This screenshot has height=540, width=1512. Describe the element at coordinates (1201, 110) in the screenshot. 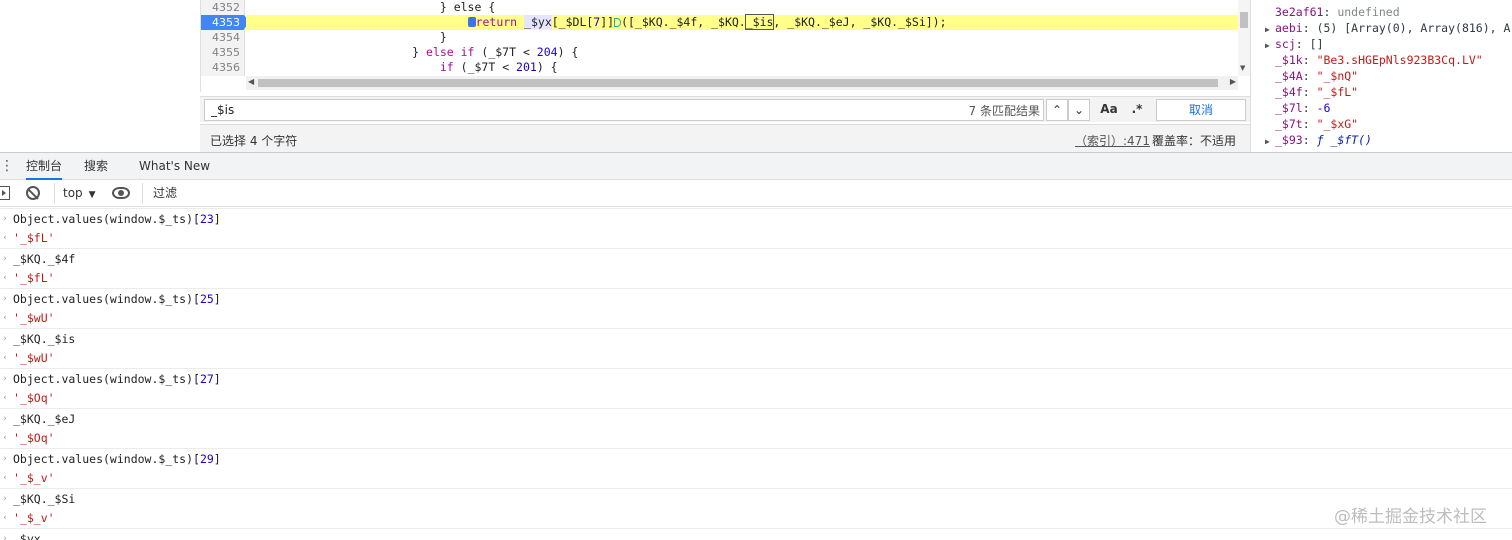

I see `cancel-search-button: 取消` at that location.